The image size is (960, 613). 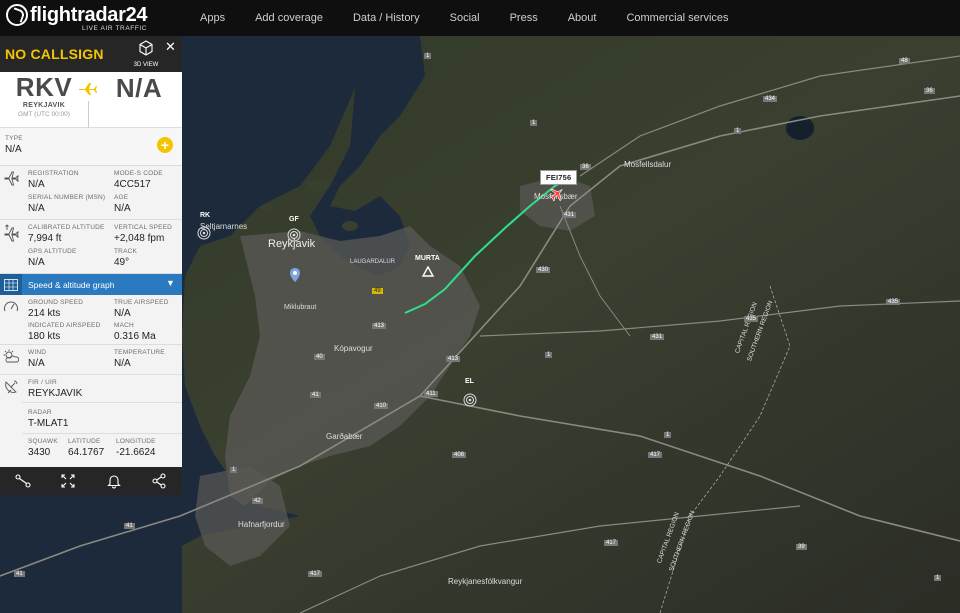 What do you see at coordinates (122, 262) in the screenshot?
I see `track-value: 49°` at bounding box center [122, 262].